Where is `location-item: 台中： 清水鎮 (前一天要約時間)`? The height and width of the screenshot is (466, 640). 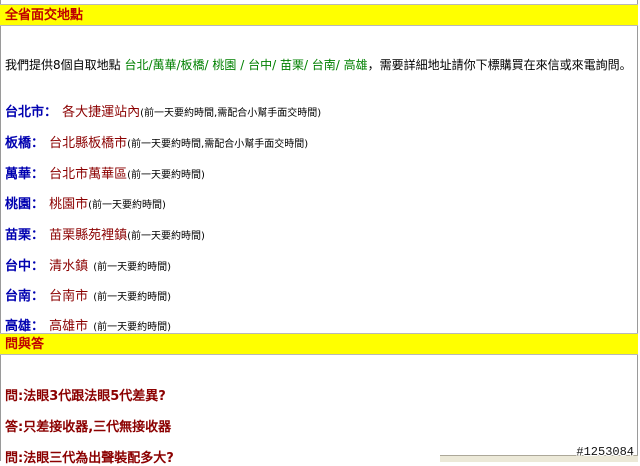 location-item: 台中： 清水鎮 (前一天要約時間) is located at coordinates (88, 264).